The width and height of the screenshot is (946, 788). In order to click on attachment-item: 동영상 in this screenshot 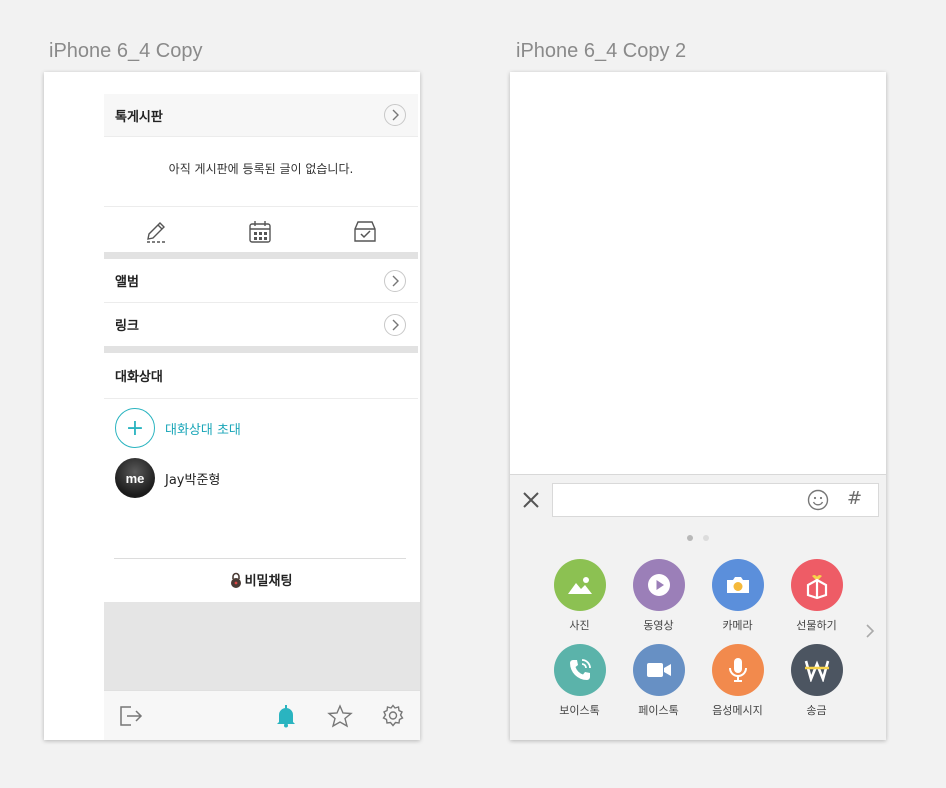, I will do `click(658, 596)`.